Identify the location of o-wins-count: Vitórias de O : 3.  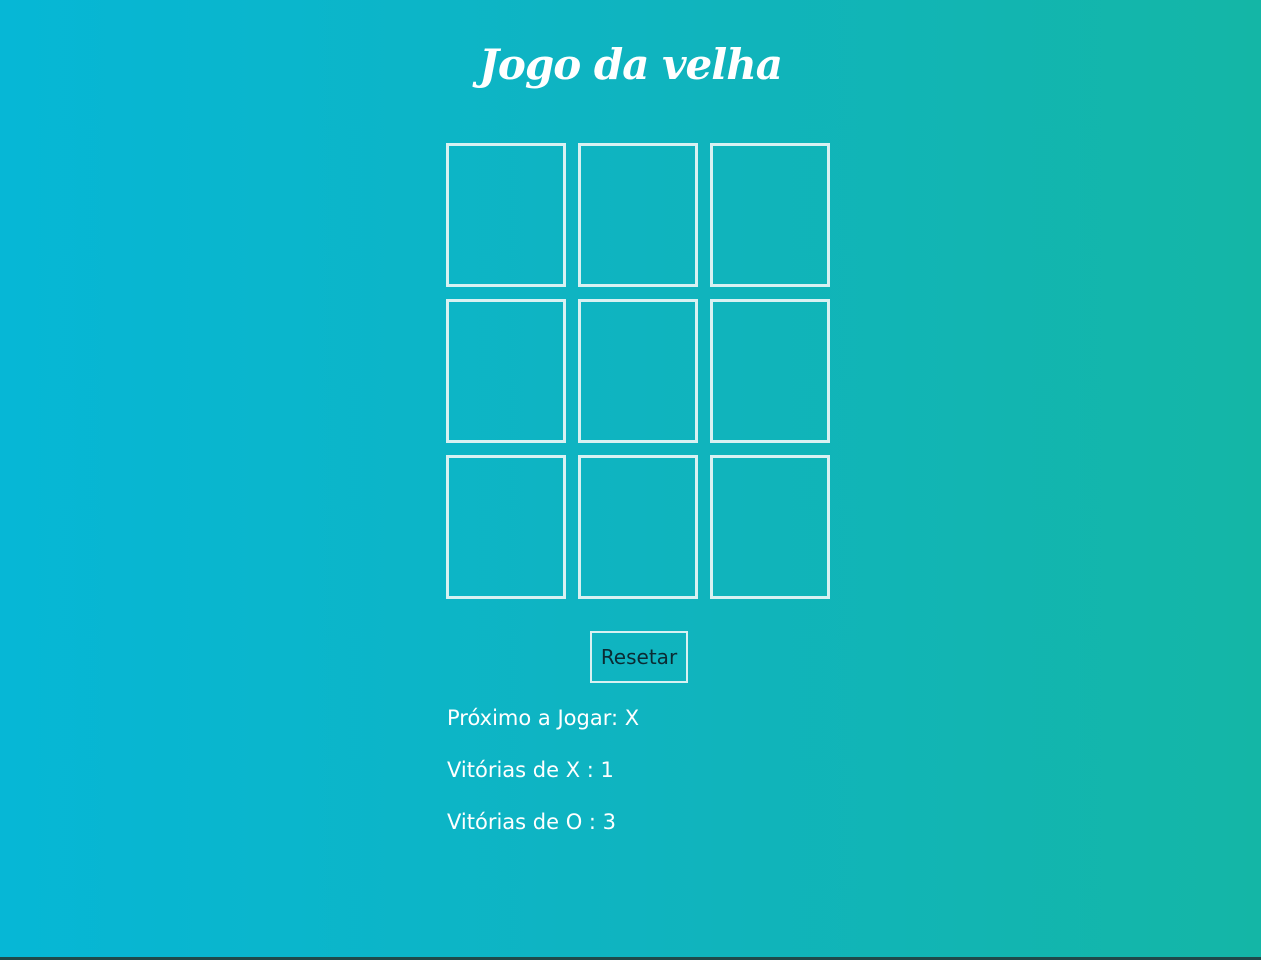
(532, 822).